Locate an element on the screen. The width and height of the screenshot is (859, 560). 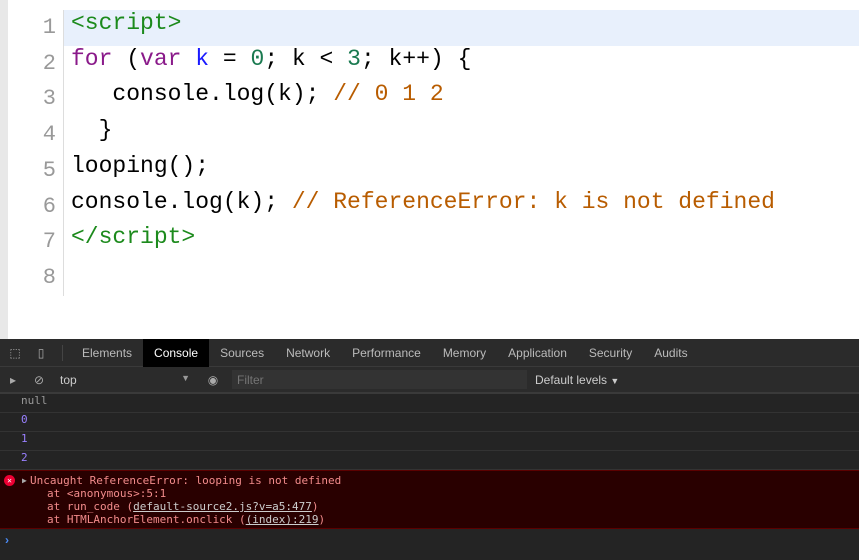
line-number: 1 is located at coordinates (36, 28).